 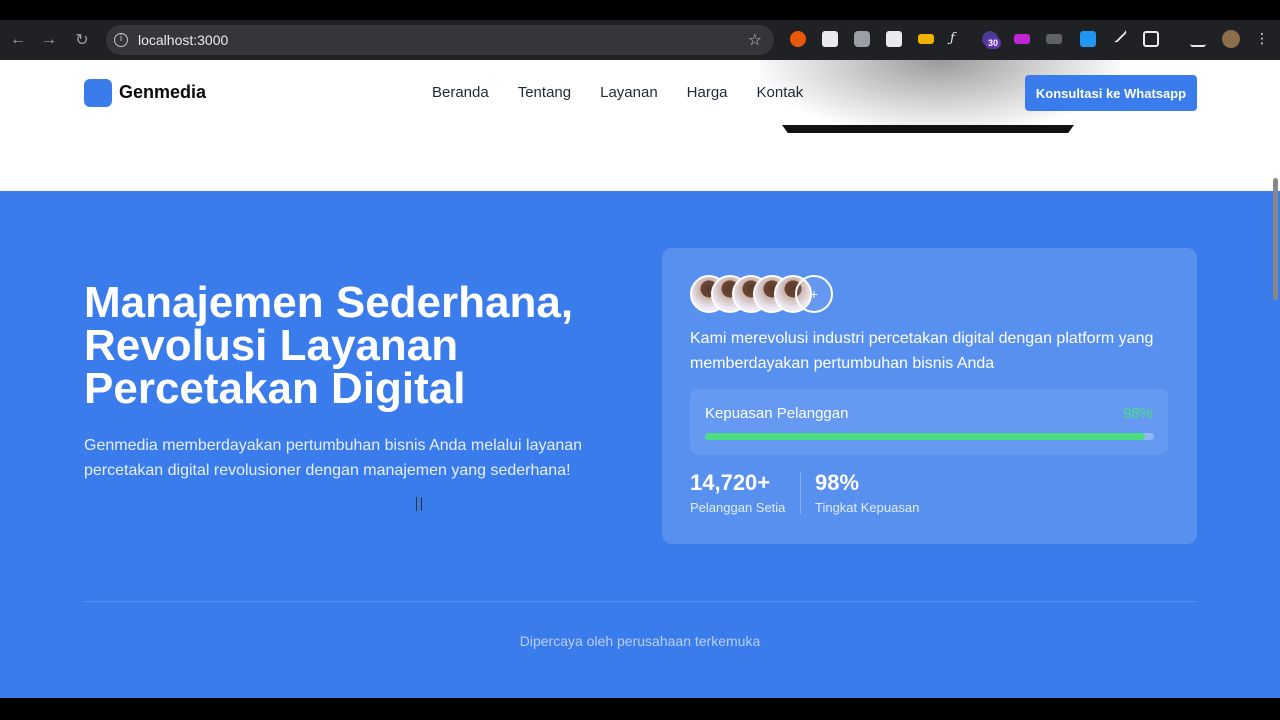 What do you see at coordinates (800, 493) in the screenshot?
I see `stat-divider` at bounding box center [800, 493].